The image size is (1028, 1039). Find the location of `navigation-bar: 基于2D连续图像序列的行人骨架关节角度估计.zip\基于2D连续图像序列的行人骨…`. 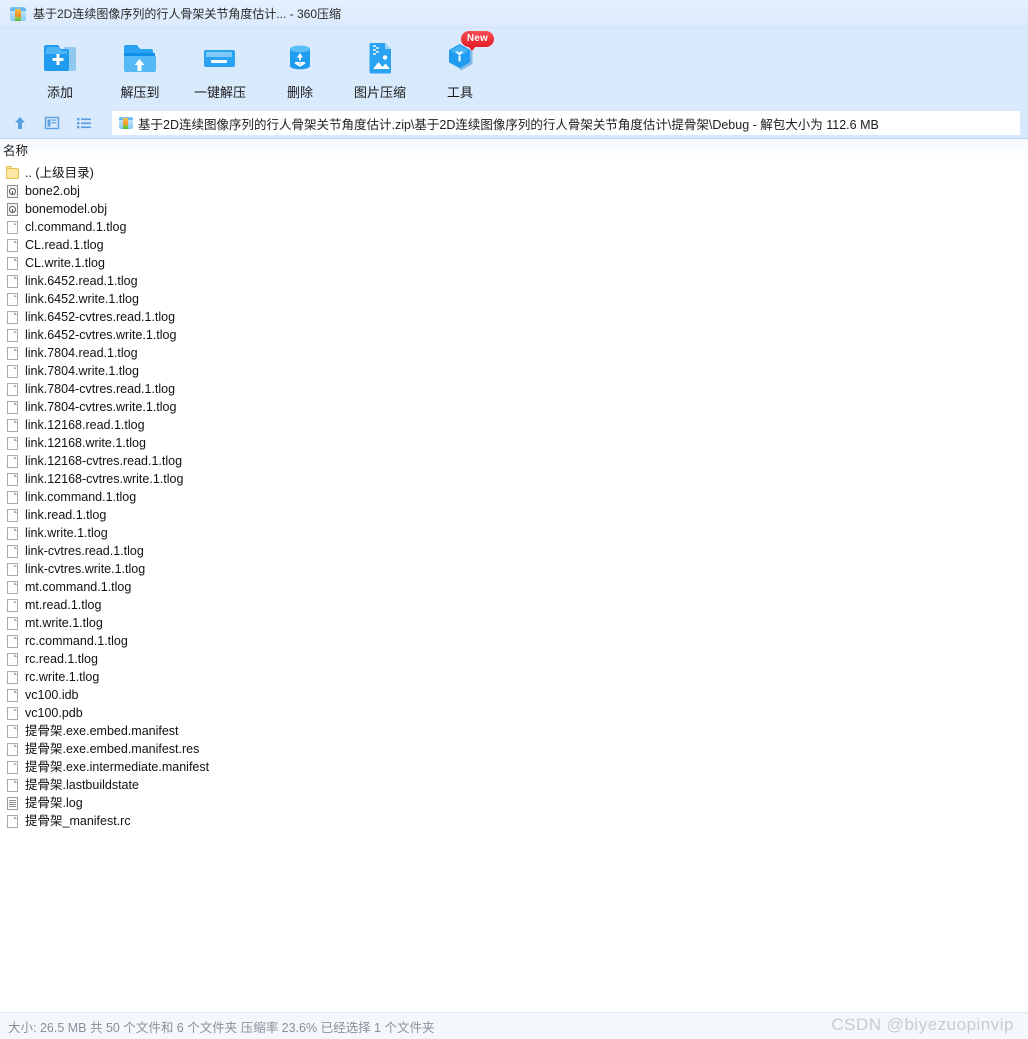

navigation-bar: 基于2D连续图像序列的行人骨架关节角度估计.zip\基于2D连续图像序列的行人骨… is located at coordinates (514, 123).